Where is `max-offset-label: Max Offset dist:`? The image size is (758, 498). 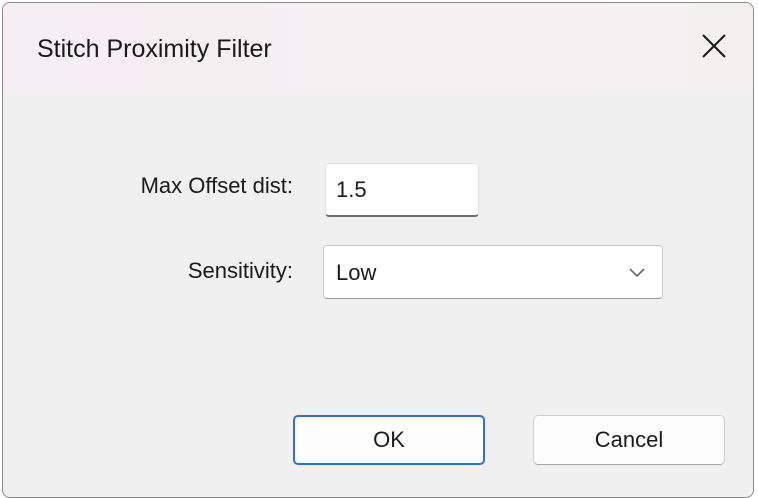
max-offset-label: Max Offset dist: is located at coordinates (216, 185).